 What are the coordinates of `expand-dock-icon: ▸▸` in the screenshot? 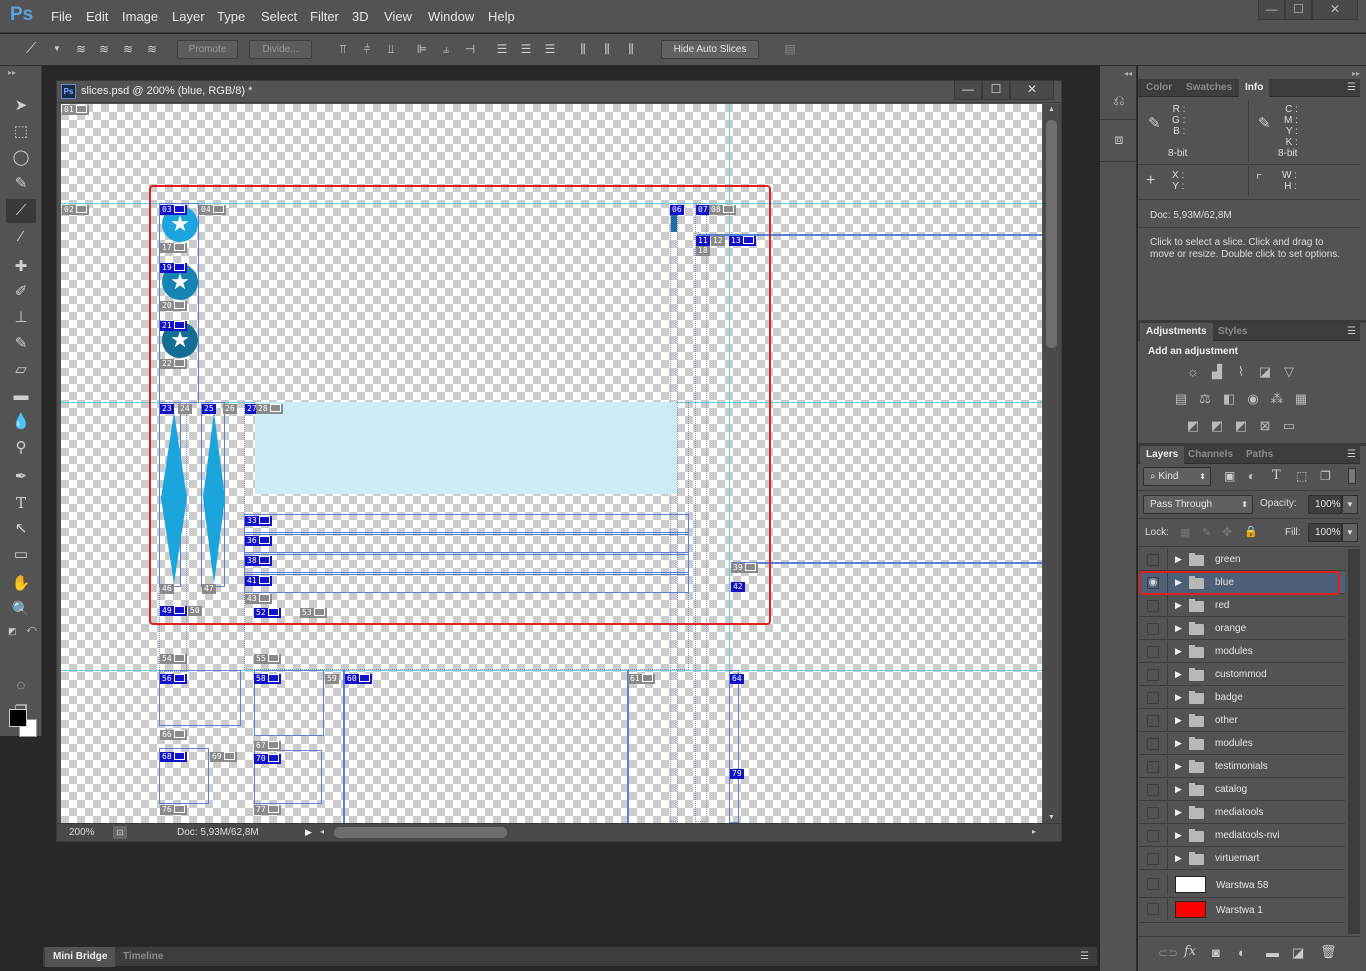 It's located at (1356, 73).